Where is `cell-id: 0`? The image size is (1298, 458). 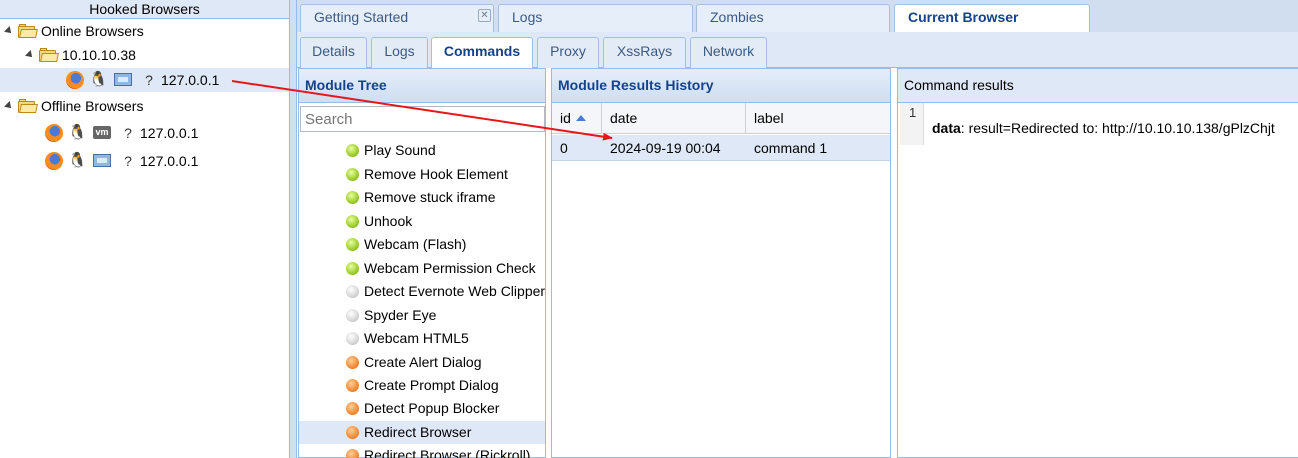
cell-id: 0 is located at coordinates (564, 148).